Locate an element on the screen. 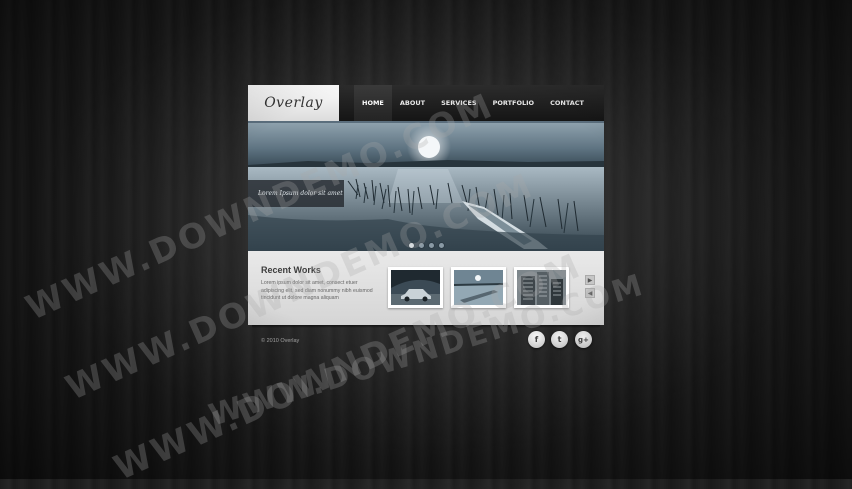 Image resolution: width=852 pixels, height=489 pixels. copyright-text: © 2010 Overlay is located at coordinates (280, 341).